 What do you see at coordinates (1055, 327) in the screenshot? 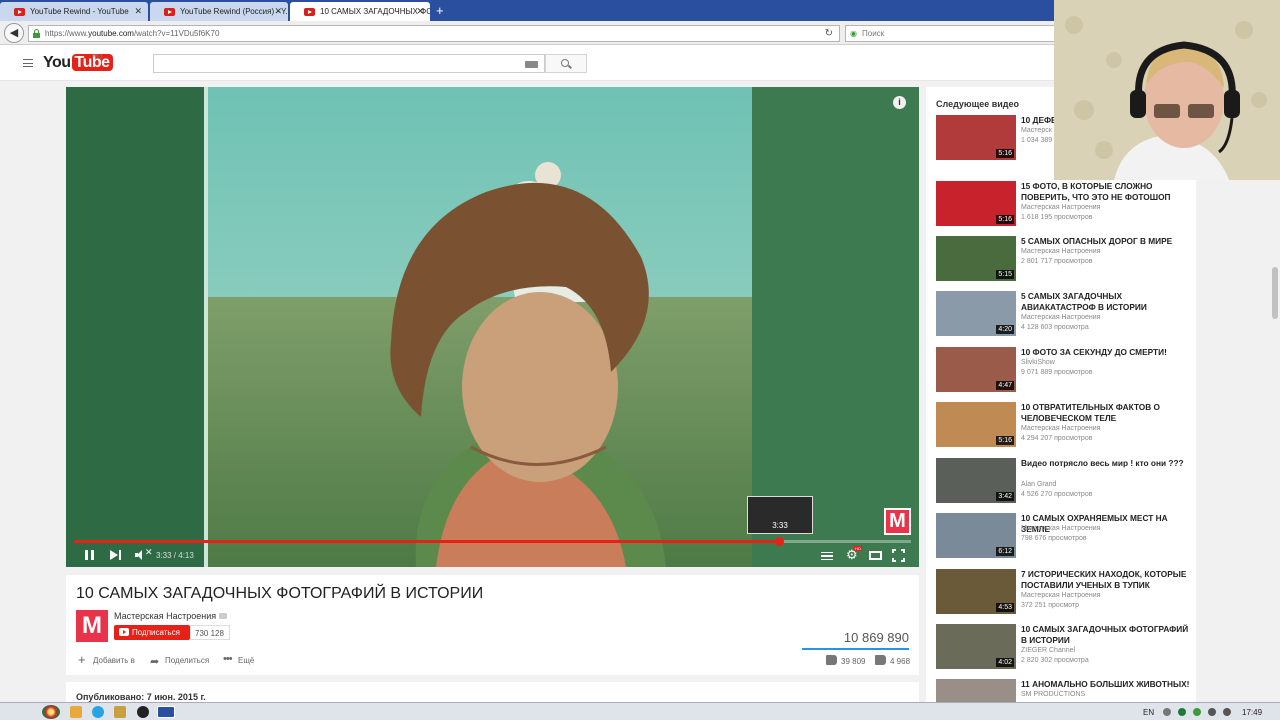
I see `view-count: 4 128 603 просмотра` at bounding box center [1055, 327].